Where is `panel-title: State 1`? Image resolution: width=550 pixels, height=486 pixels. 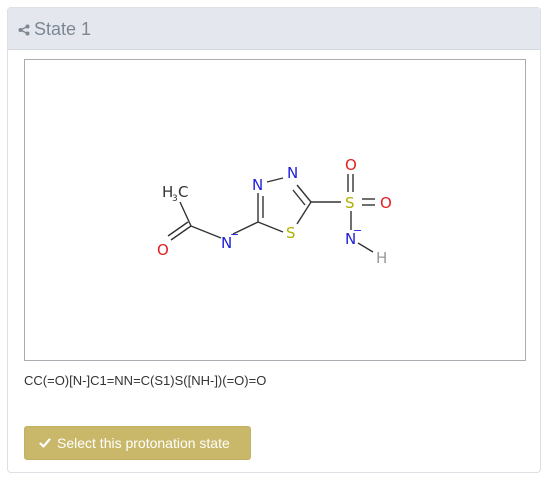
panel-title: State 1 is located at coordinates (54, 29).